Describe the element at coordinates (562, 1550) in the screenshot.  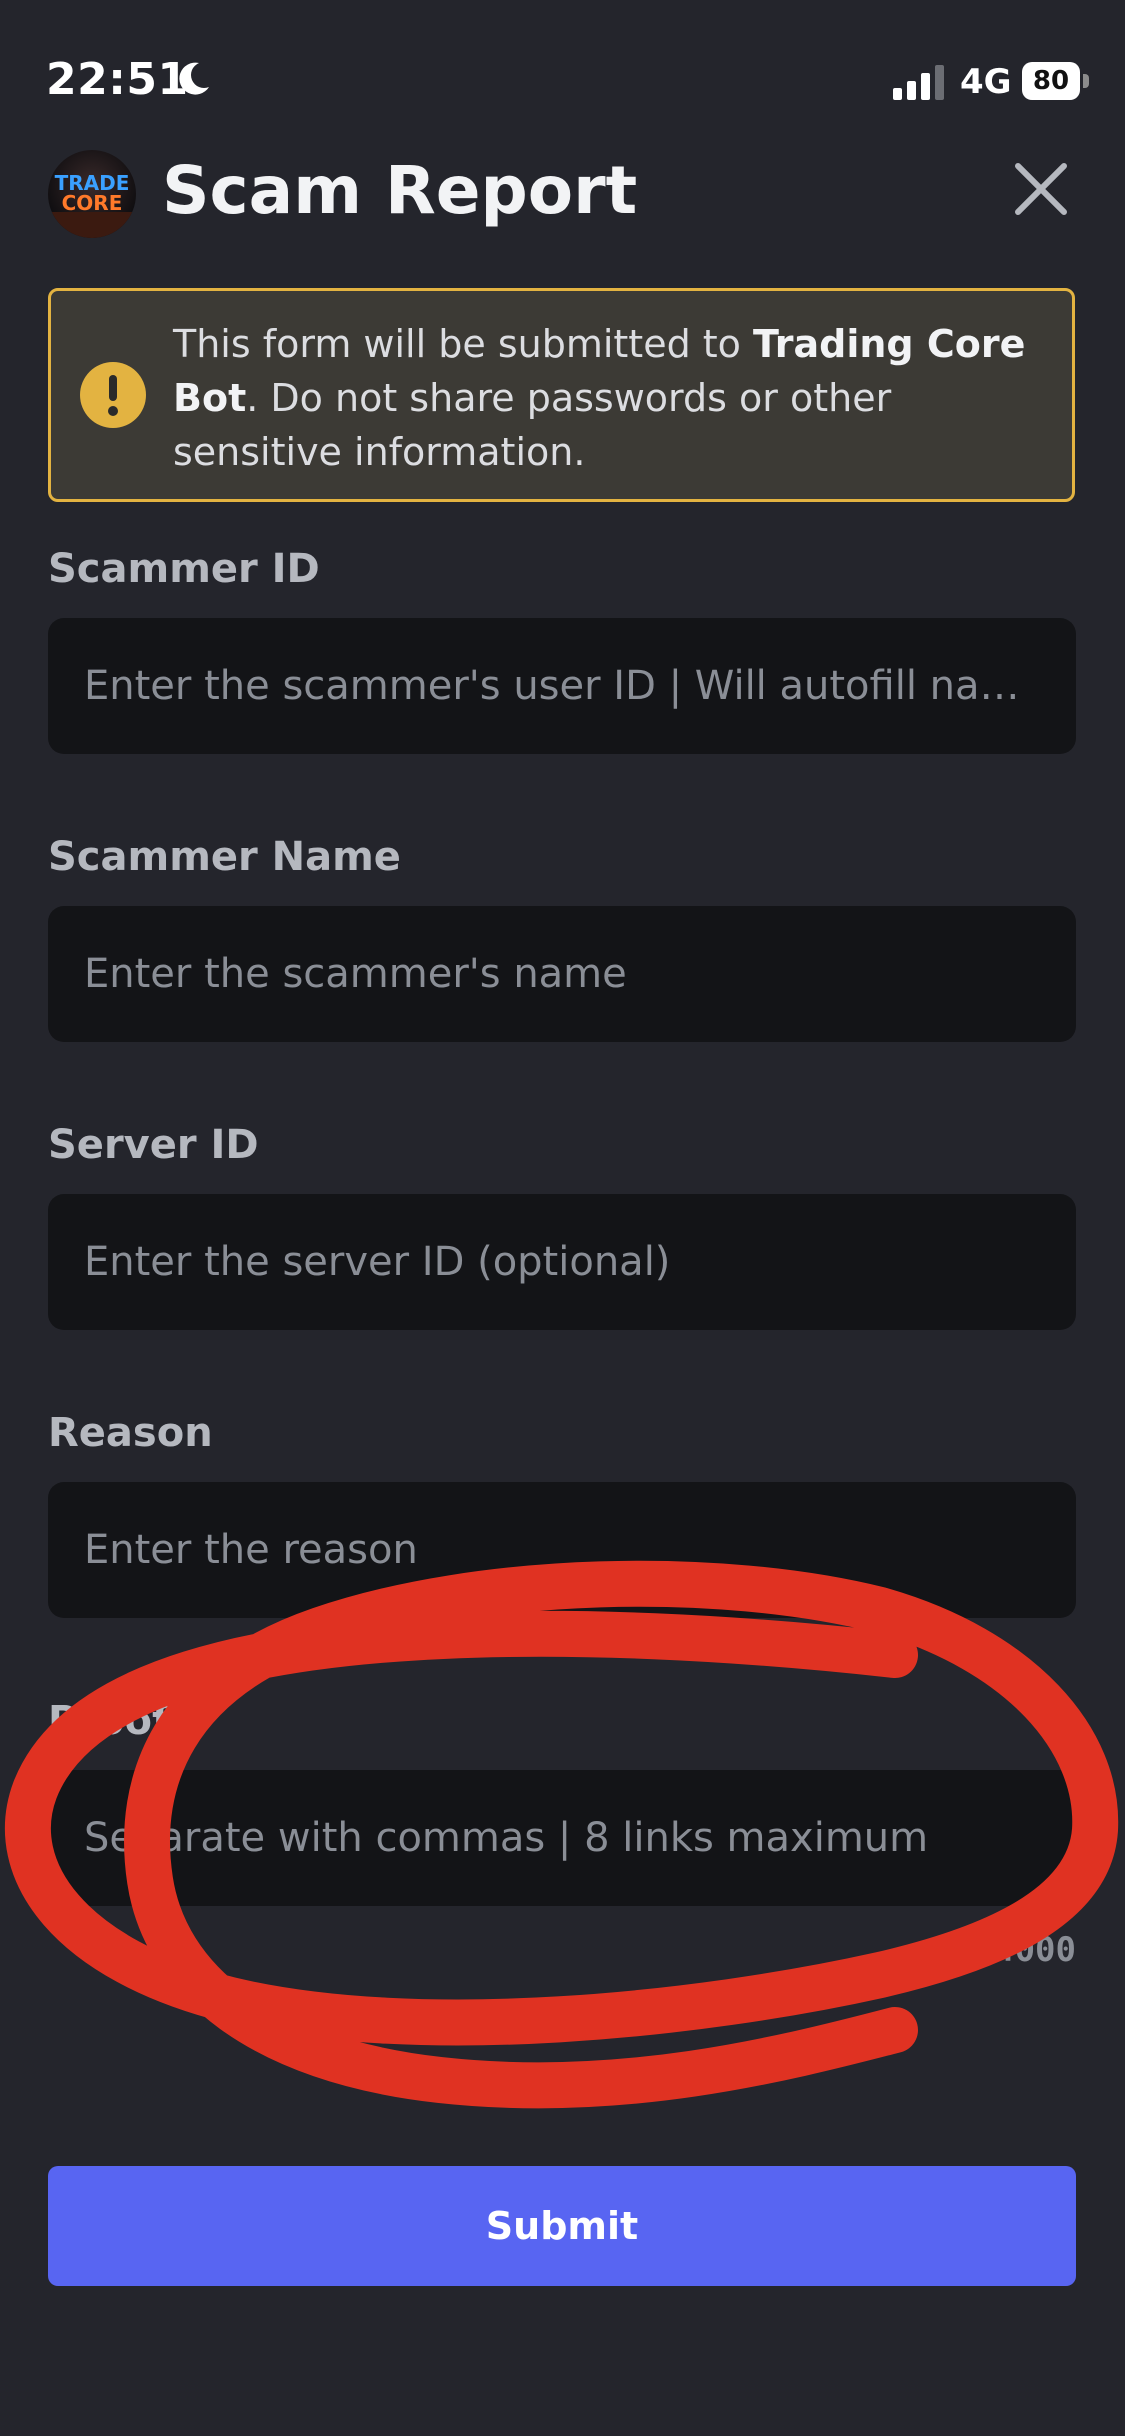
I see `reason-input: Enter the reason` at that location.